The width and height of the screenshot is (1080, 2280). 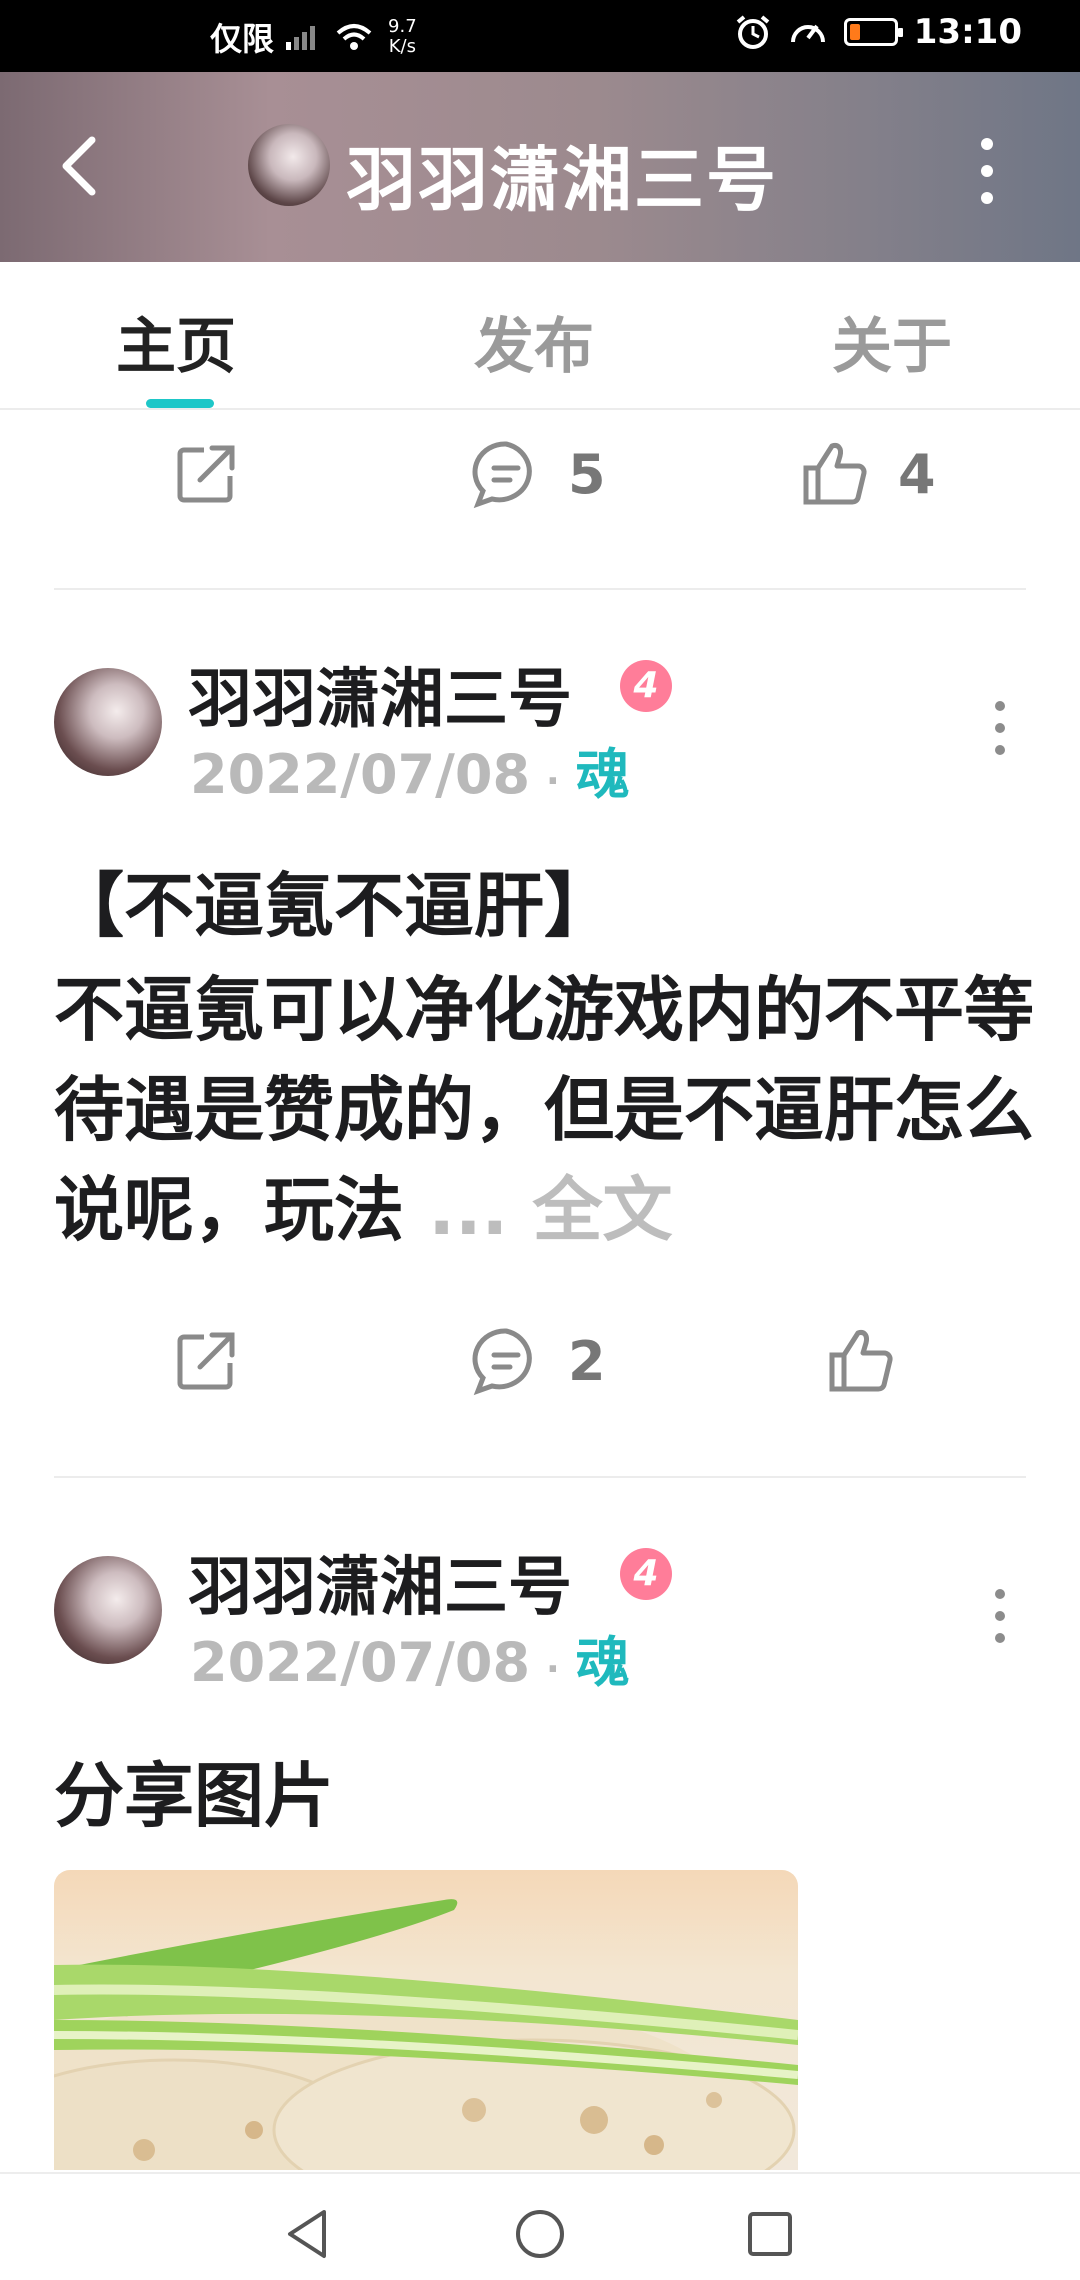 I want to click on like-button, so click(x=875, y=1361).